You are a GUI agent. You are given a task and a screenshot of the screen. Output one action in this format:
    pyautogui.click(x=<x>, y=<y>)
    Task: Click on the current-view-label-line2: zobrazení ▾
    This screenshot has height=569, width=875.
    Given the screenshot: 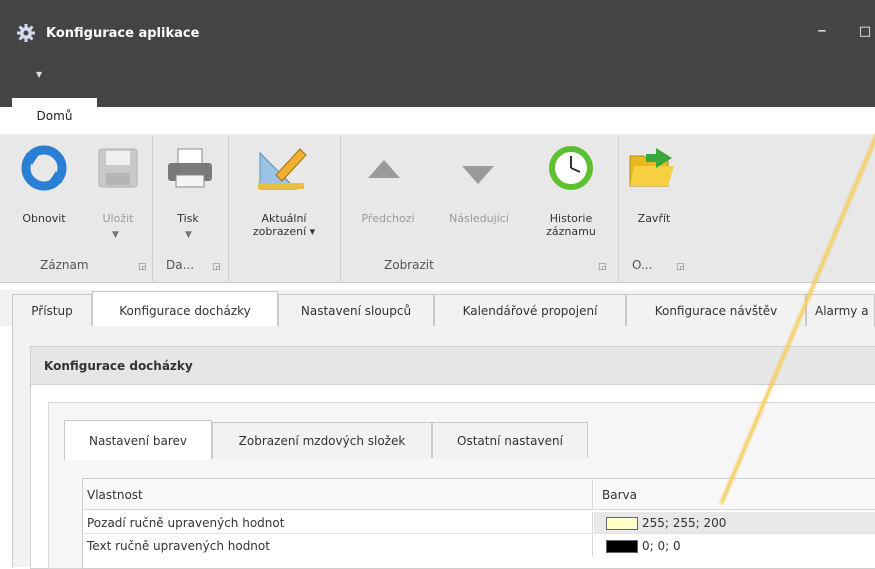 What is the action you would take?
    pyautogui.click(x=284, y=231)
    